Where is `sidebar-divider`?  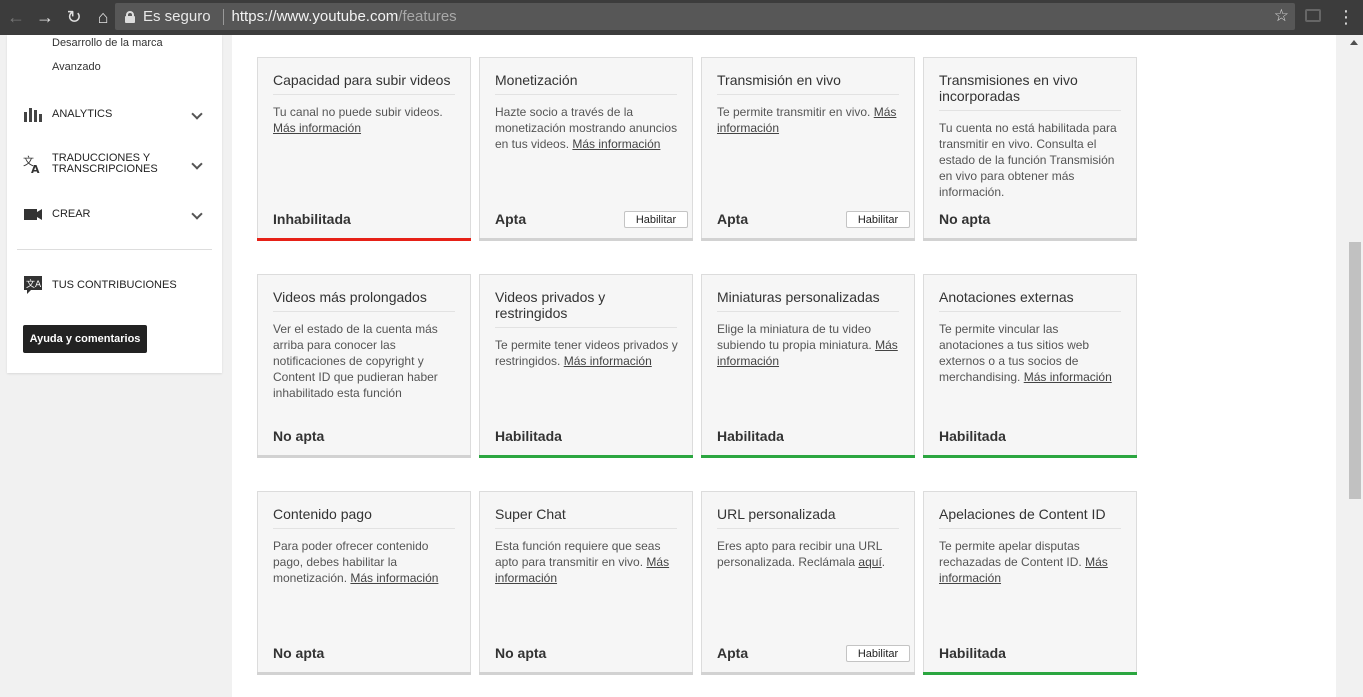 sidebar-divider is located at coordinates (114, 249).